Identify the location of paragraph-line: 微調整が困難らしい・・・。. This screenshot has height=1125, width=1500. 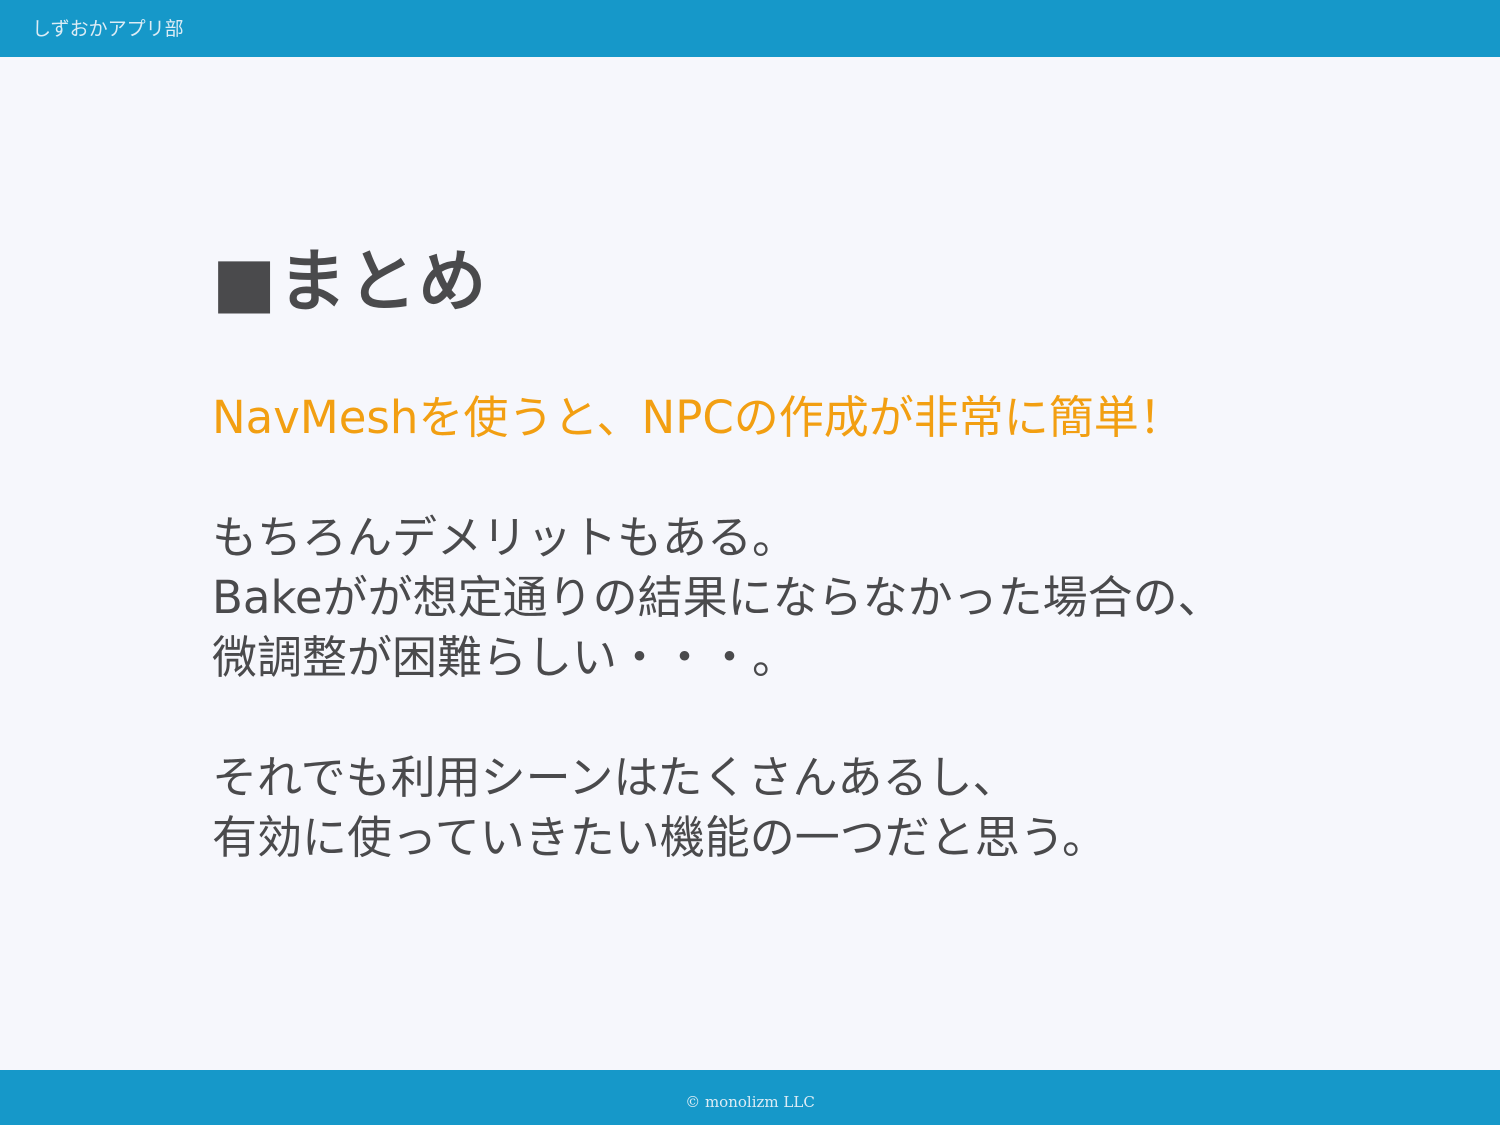
(505, 657).